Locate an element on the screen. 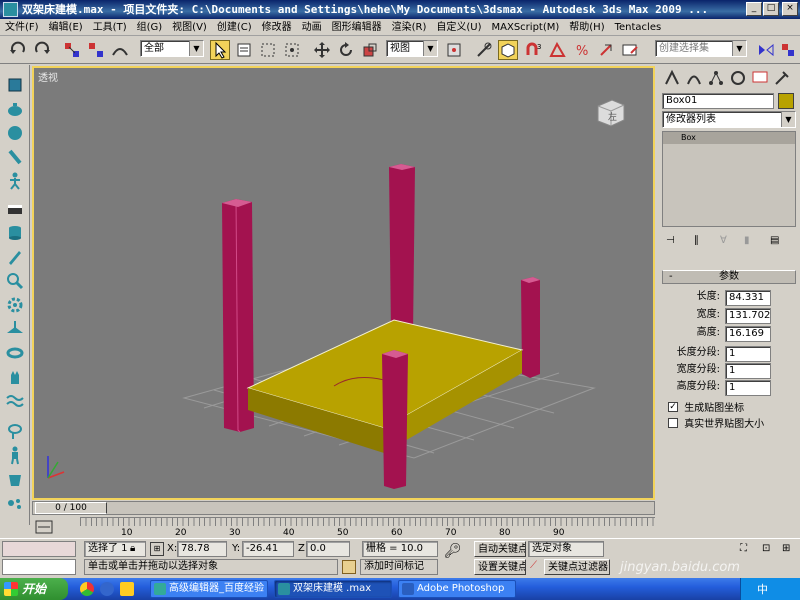  percent-snap-icon: % is located at coordinates (582, 50).